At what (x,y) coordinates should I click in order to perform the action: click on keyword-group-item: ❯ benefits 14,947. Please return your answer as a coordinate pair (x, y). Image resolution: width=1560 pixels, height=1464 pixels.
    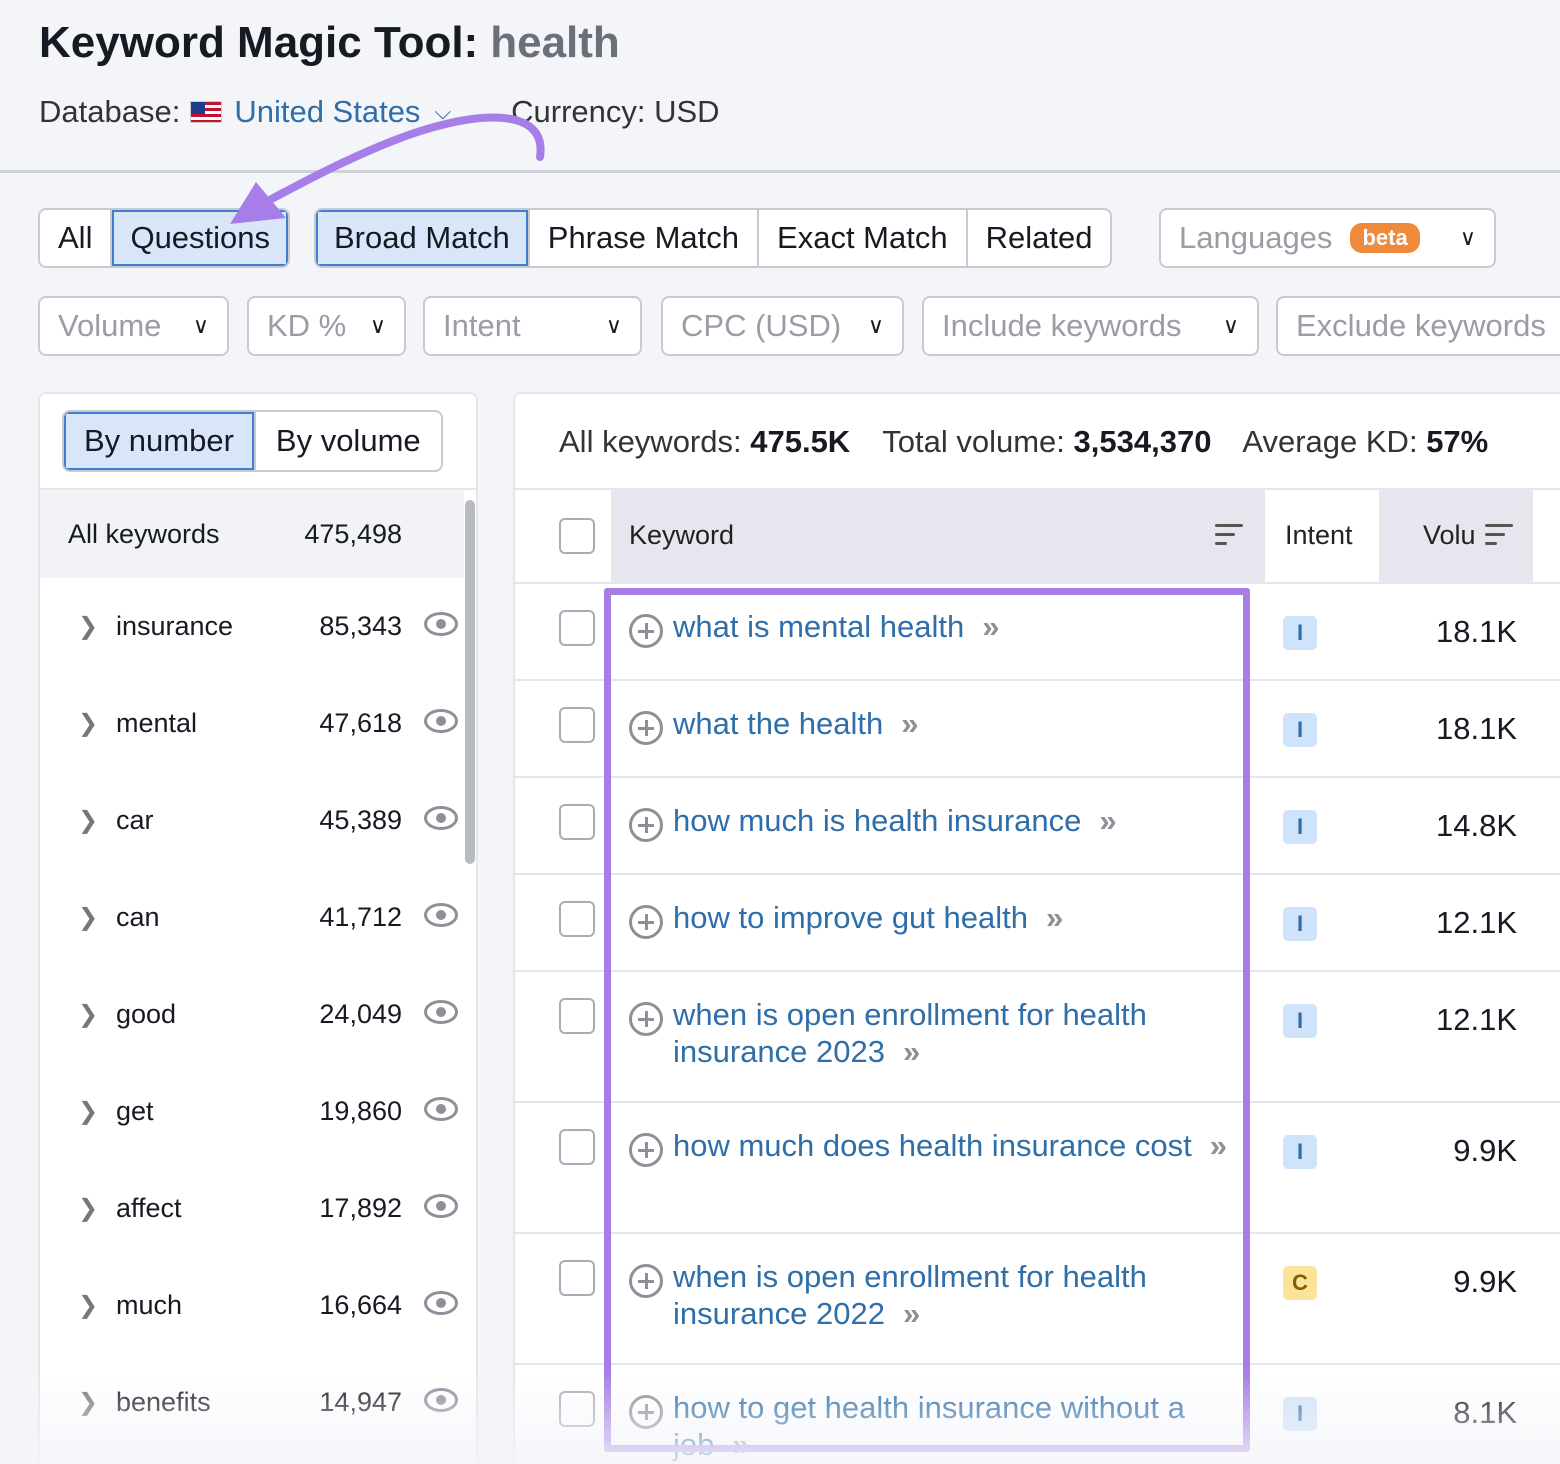
    Looking at the image, I should click on (252, 1402).